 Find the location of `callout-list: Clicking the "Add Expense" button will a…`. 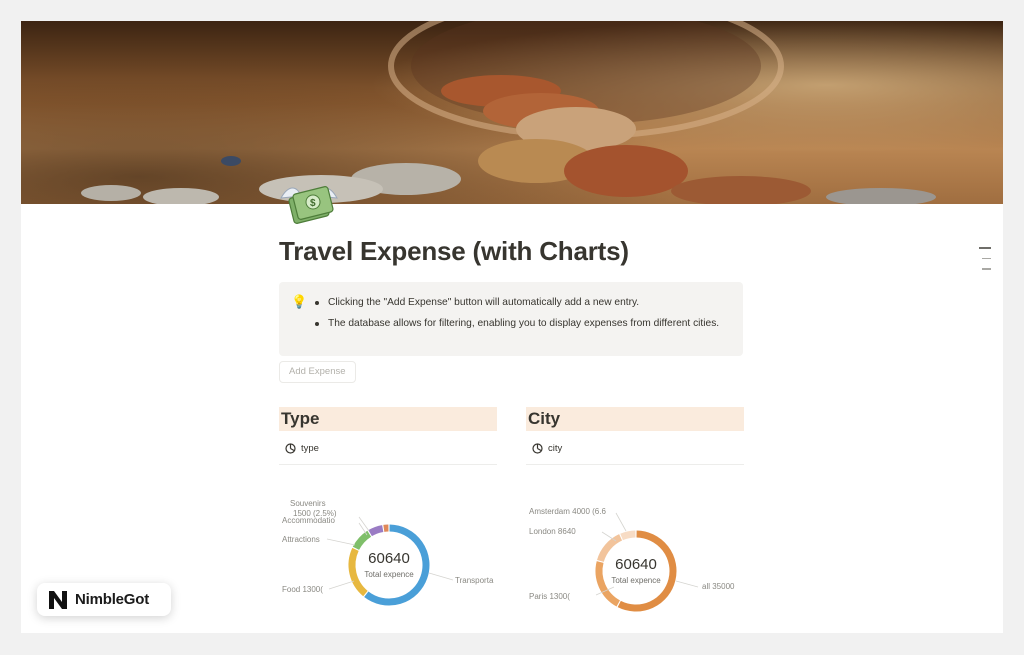

callout-list: Clicking the "Add Expense" button will a… is located at coordinates (523, 316).